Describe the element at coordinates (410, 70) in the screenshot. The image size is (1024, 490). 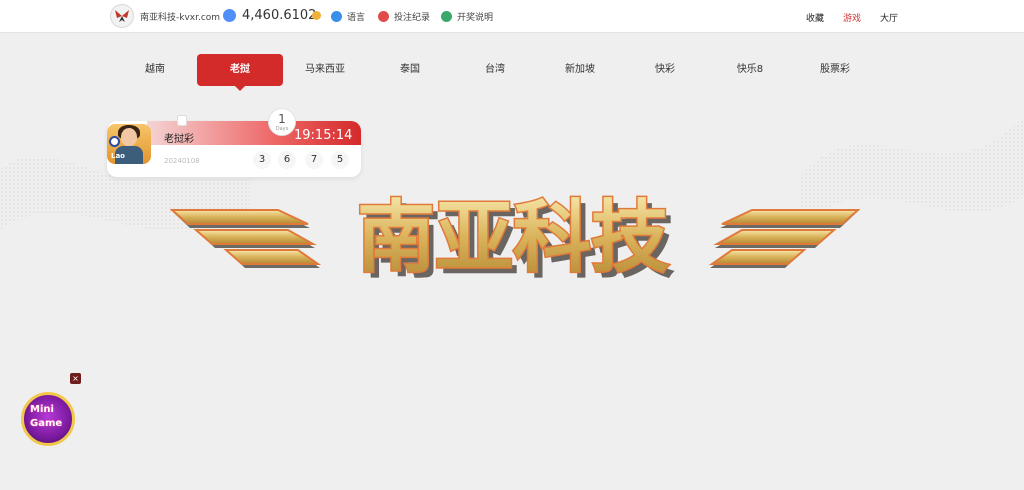
I see `tab-thailand: 泰国` at that location.